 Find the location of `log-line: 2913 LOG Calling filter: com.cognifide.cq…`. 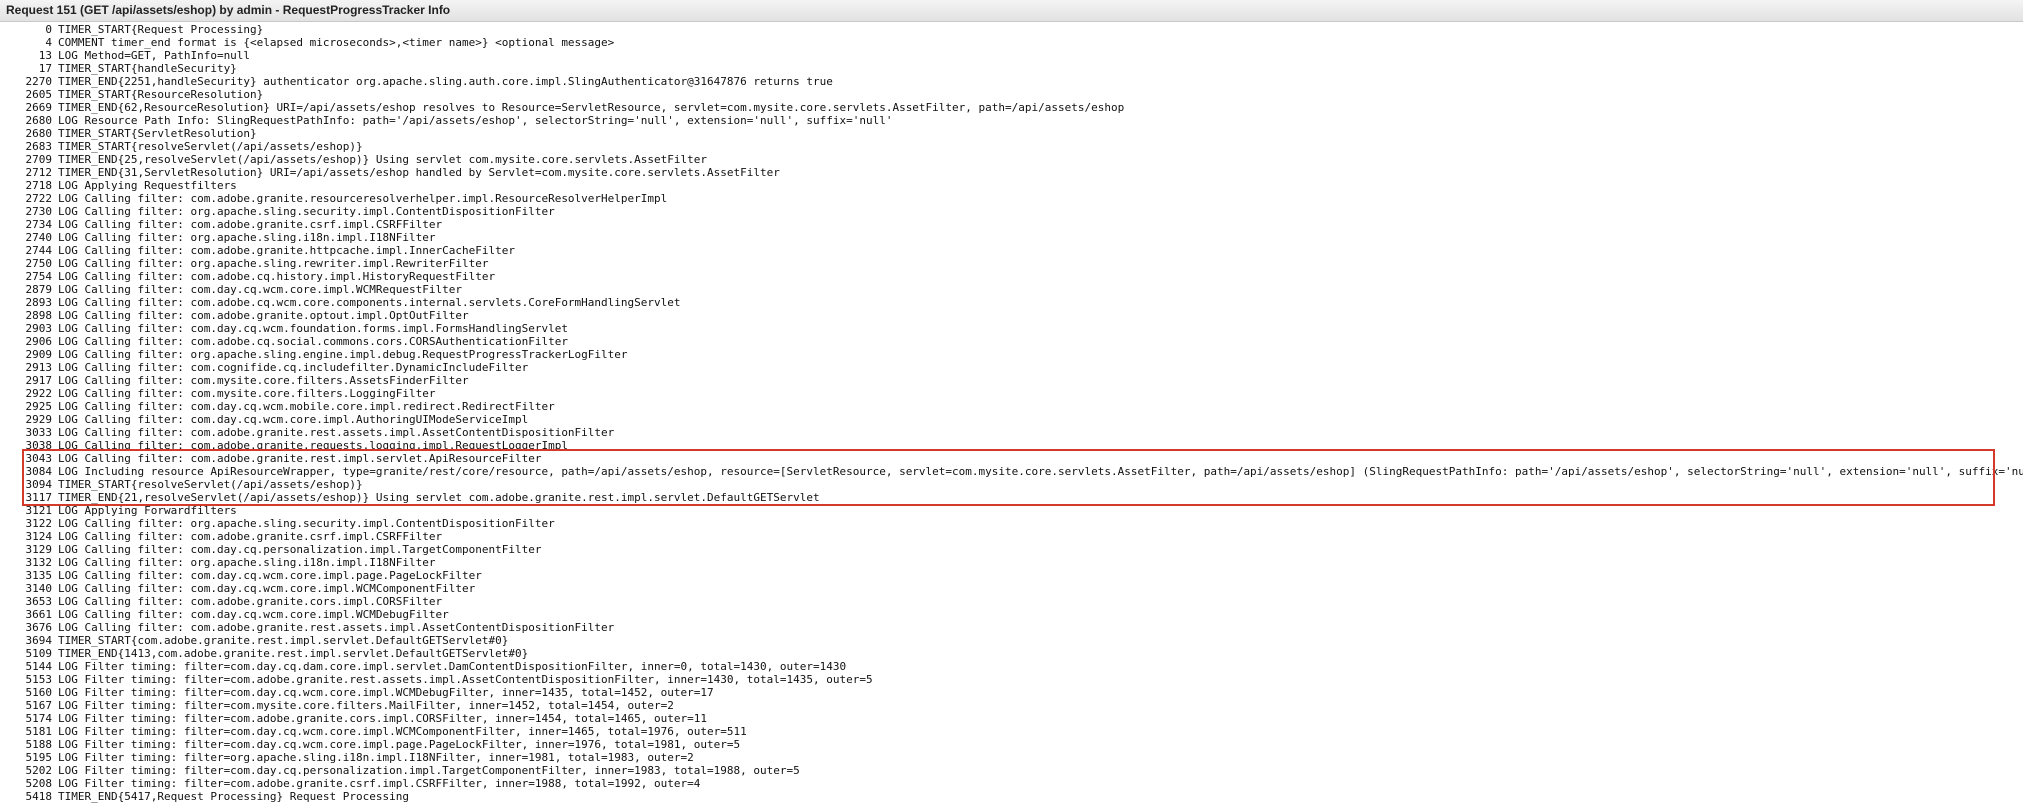

log-line: 2913 LOG Calling filter: com.cognifide.cq… is located at coordinates (1011, 367).